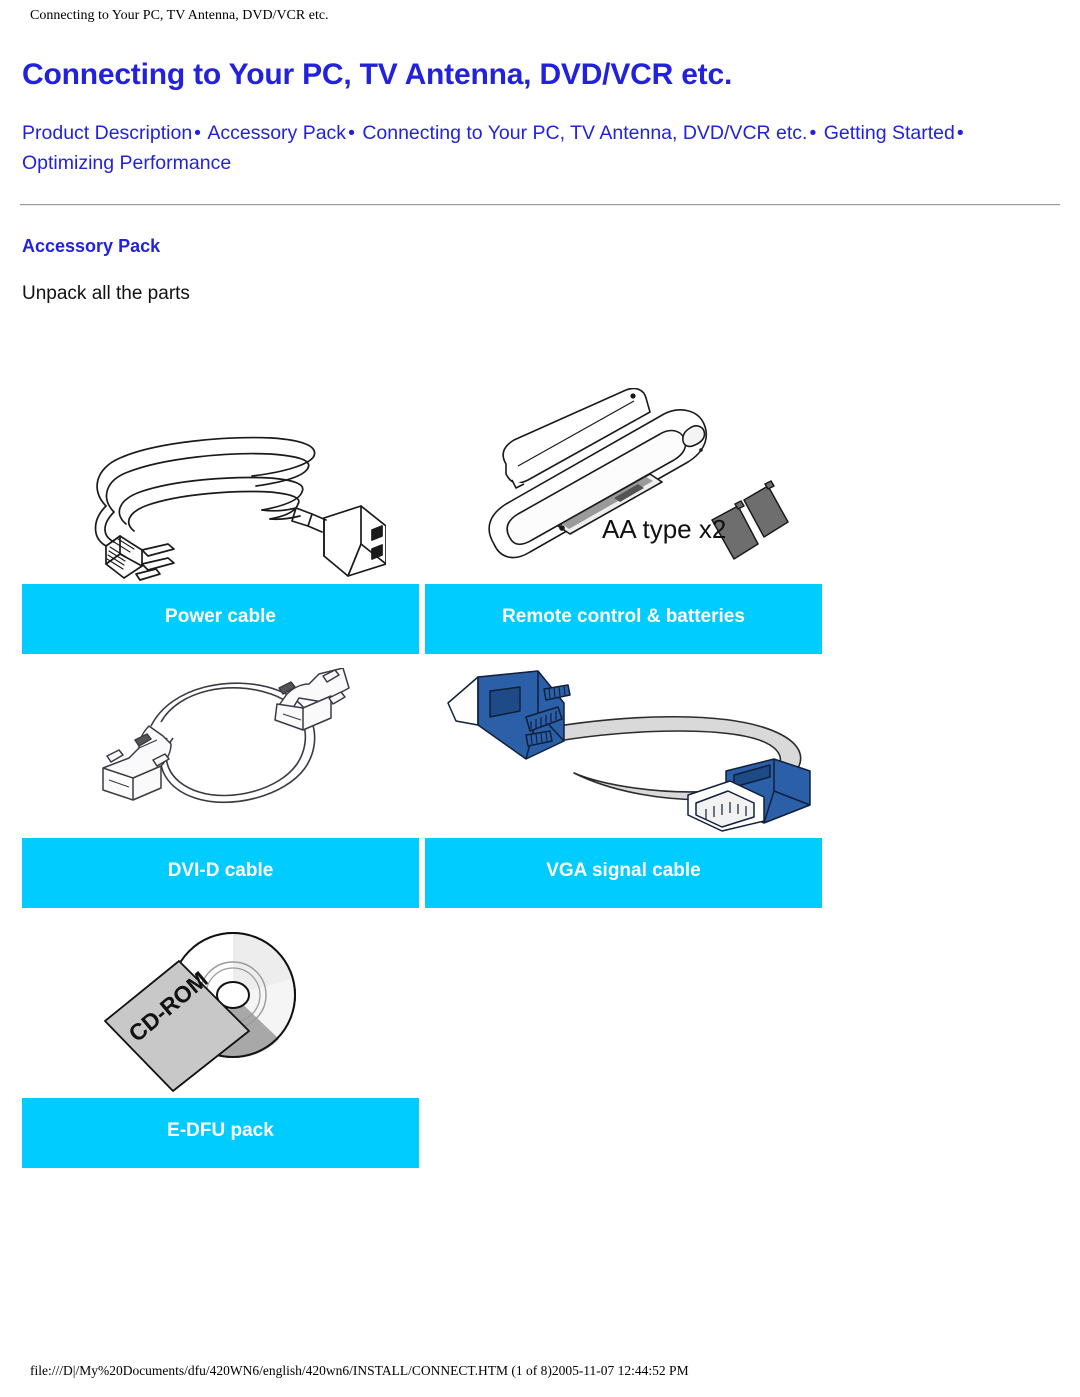 The width and height of the screenshot is (1080, 1397). I want to click on vga-cable-figure, so click(623, 748).